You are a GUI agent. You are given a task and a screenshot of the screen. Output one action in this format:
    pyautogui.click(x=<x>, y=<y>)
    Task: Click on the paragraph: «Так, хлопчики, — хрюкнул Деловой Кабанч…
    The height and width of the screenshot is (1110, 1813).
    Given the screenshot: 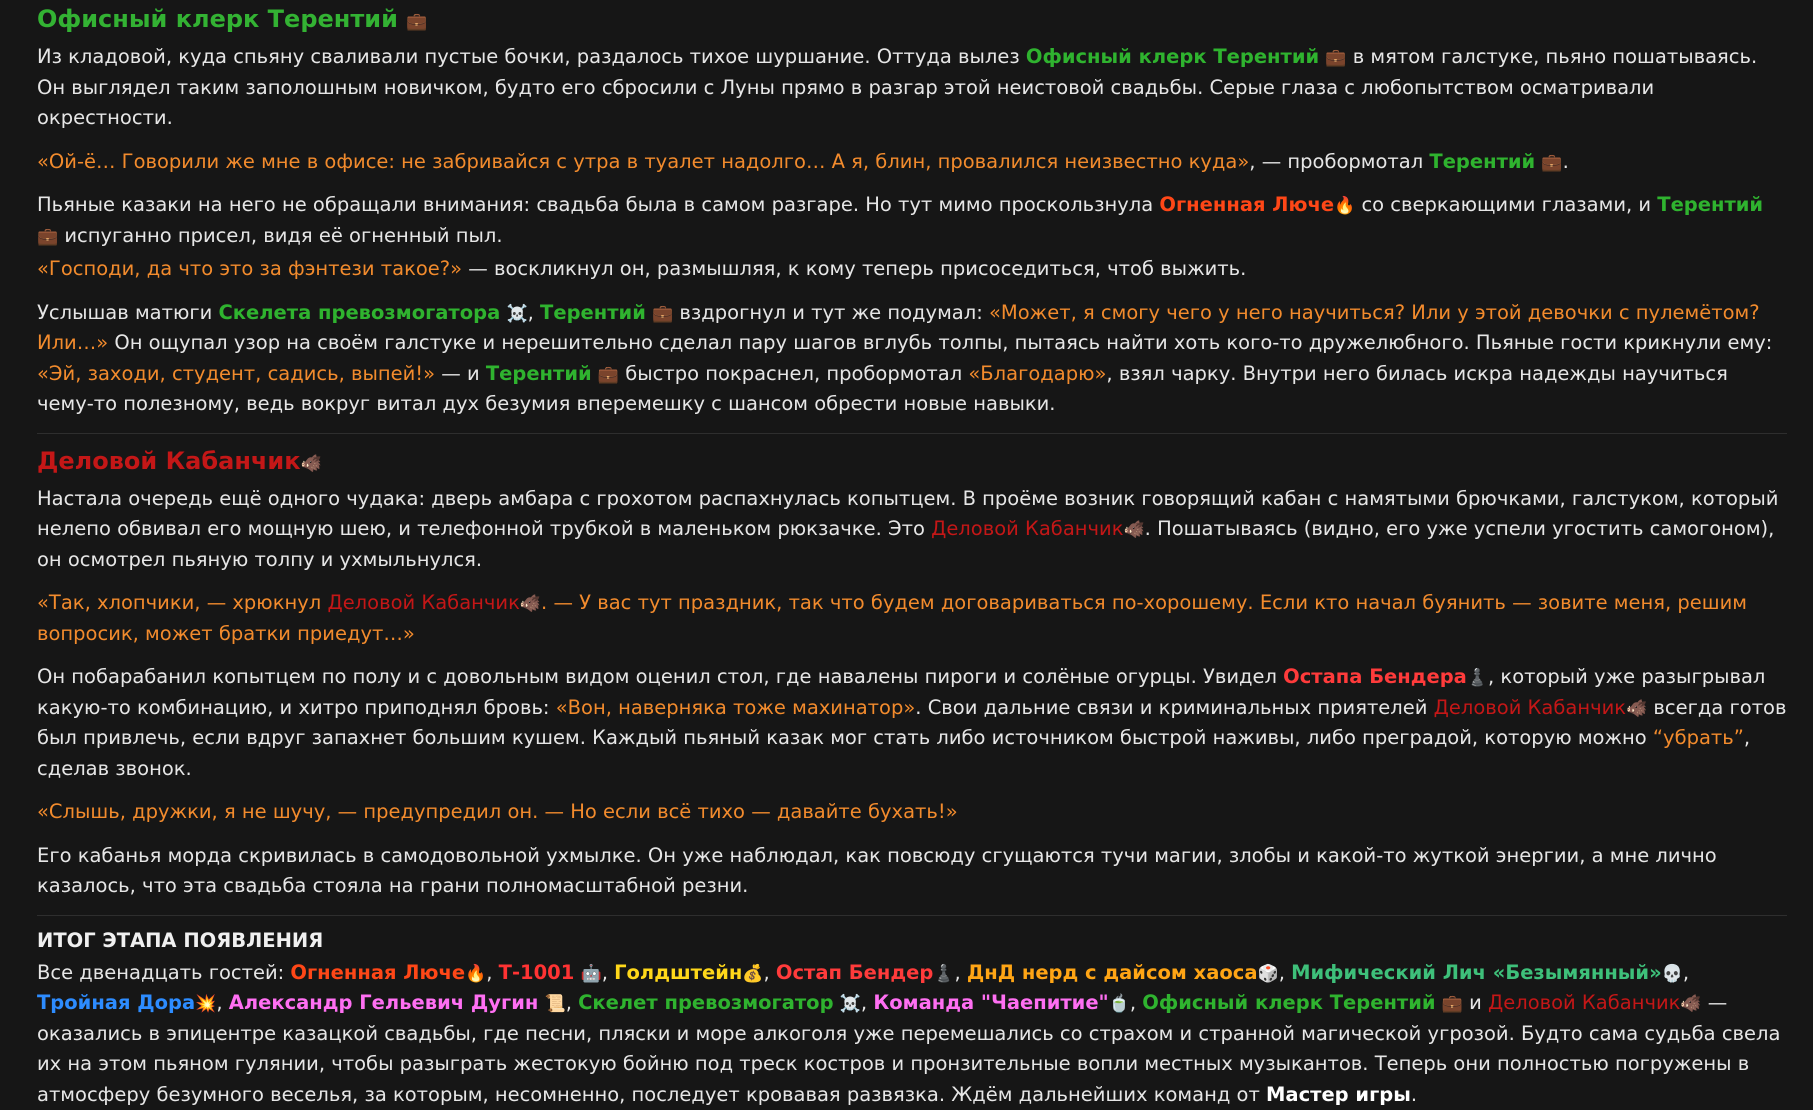 What is the action you would take?
    pyautogui.click(x=912, y=618)
    